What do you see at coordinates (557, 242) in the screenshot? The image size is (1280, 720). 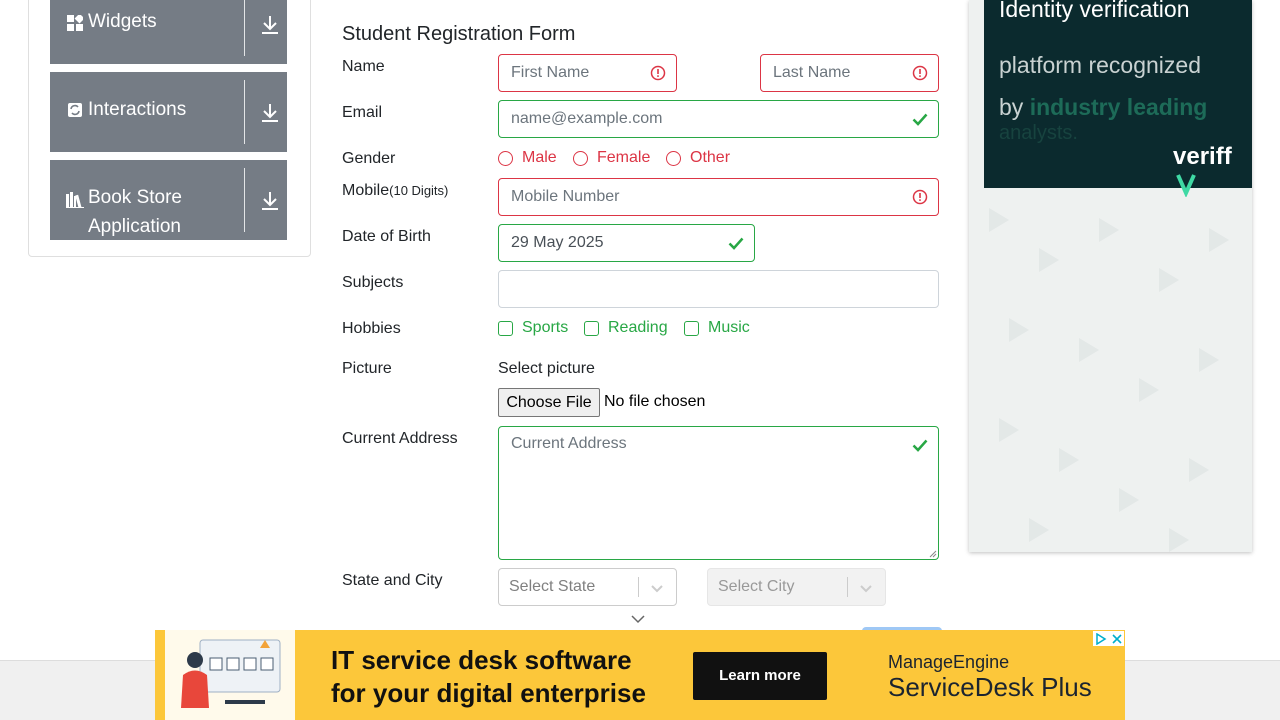 I see `dob-value: 29 May 2025` at bounding box center [557, 242].